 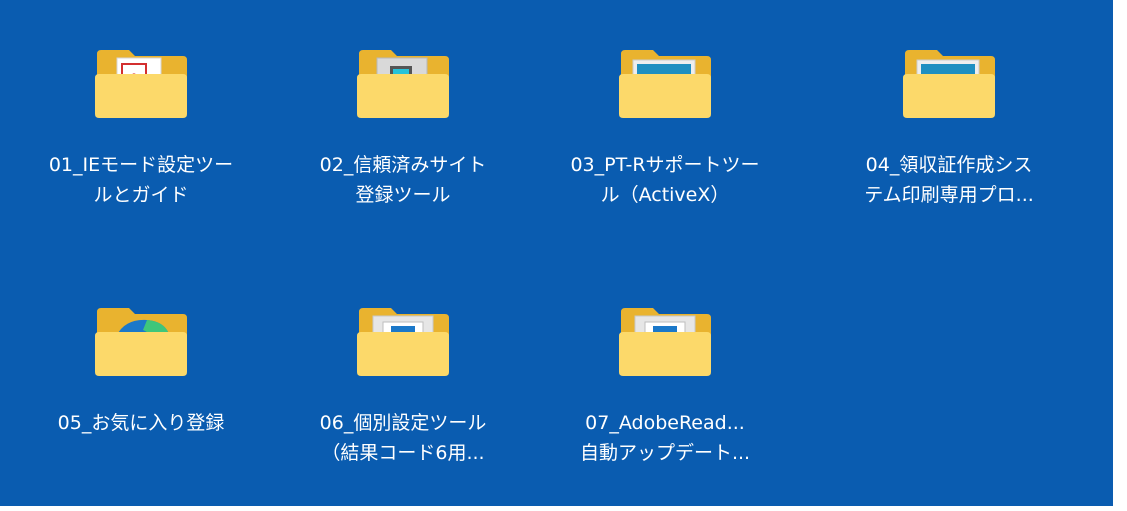 I want to click on folder-pdf-icon, so click(x=141, y=84).